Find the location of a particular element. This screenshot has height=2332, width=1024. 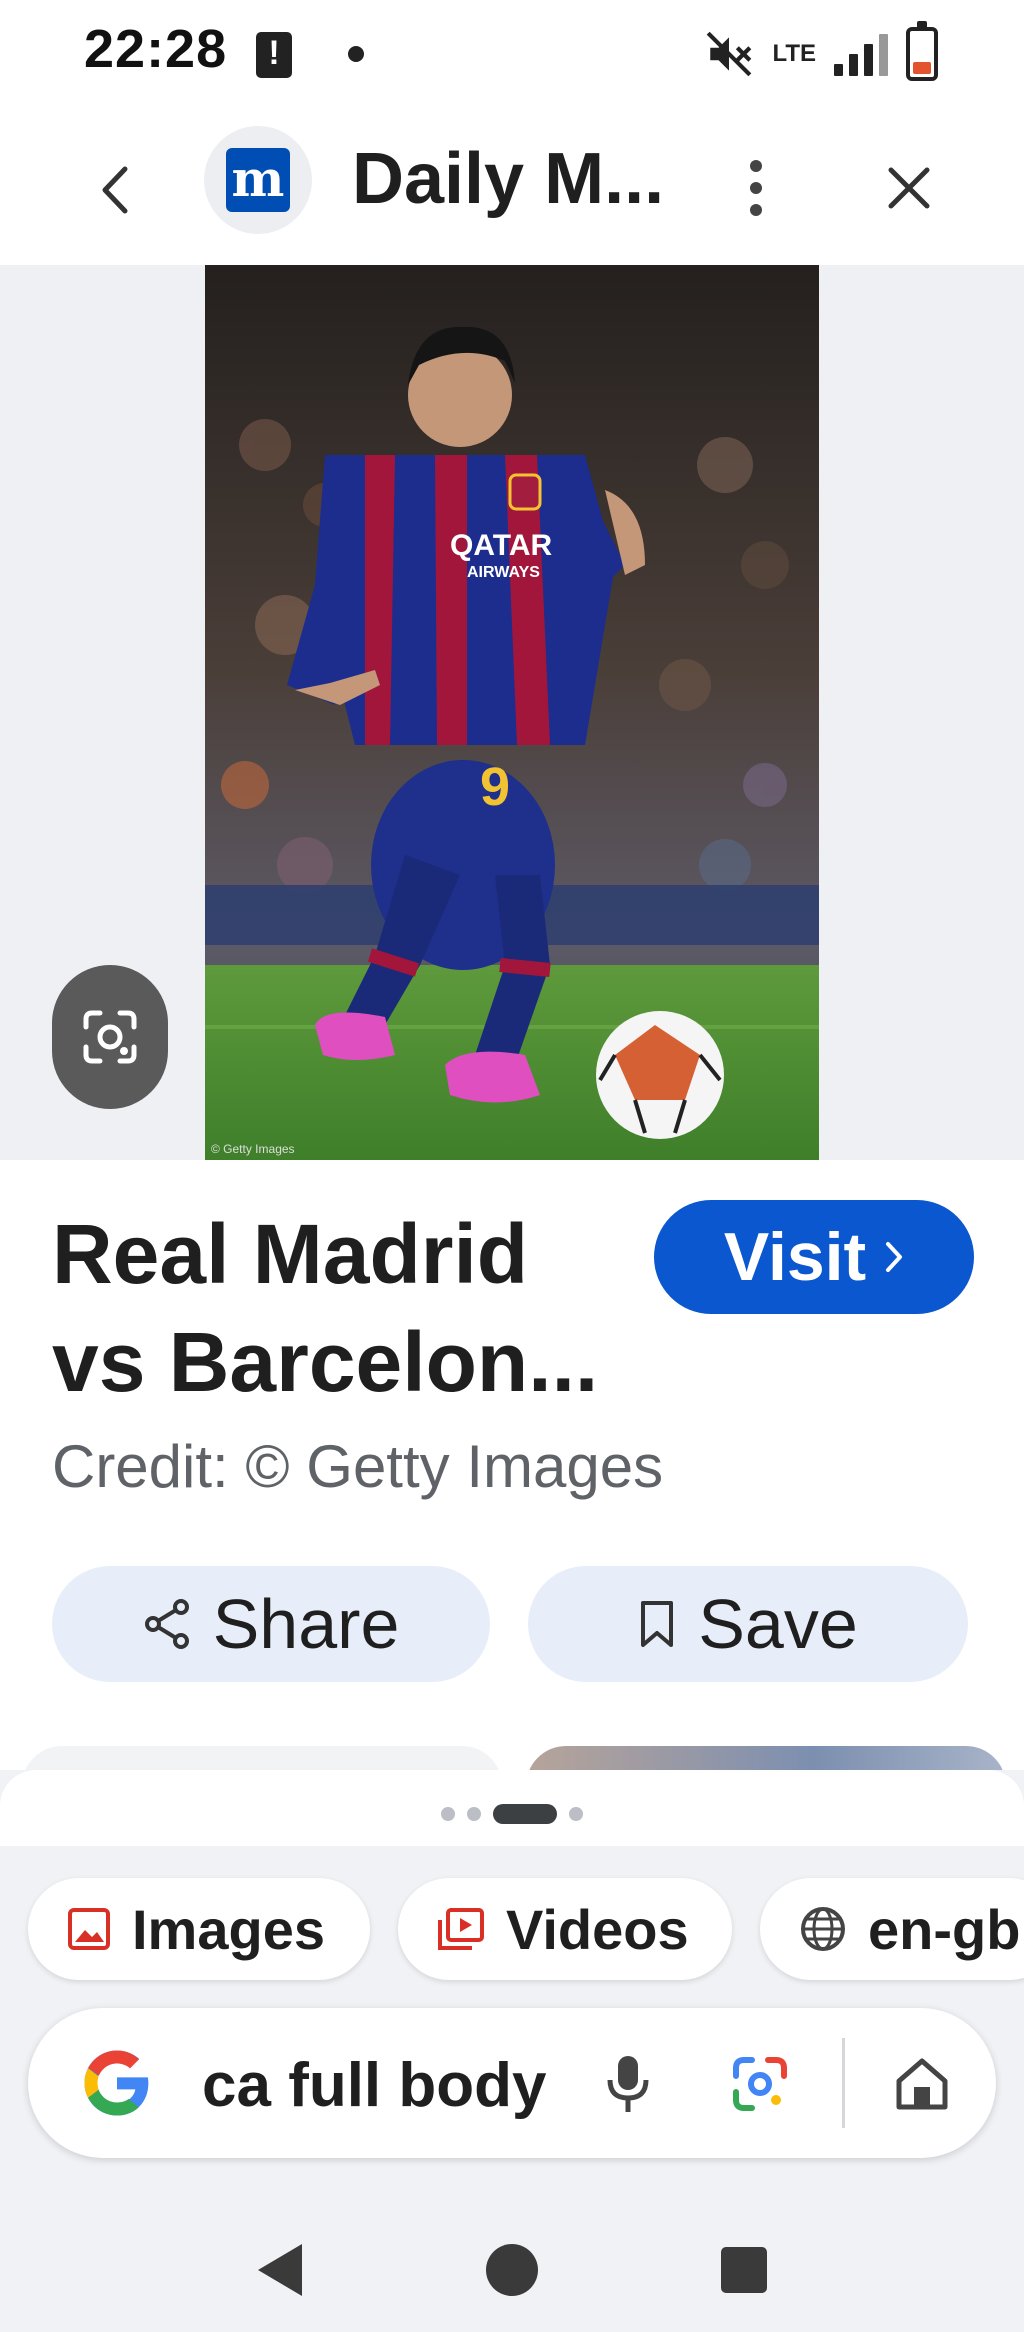

nav-back-button is located at coordinates (280, 2270).